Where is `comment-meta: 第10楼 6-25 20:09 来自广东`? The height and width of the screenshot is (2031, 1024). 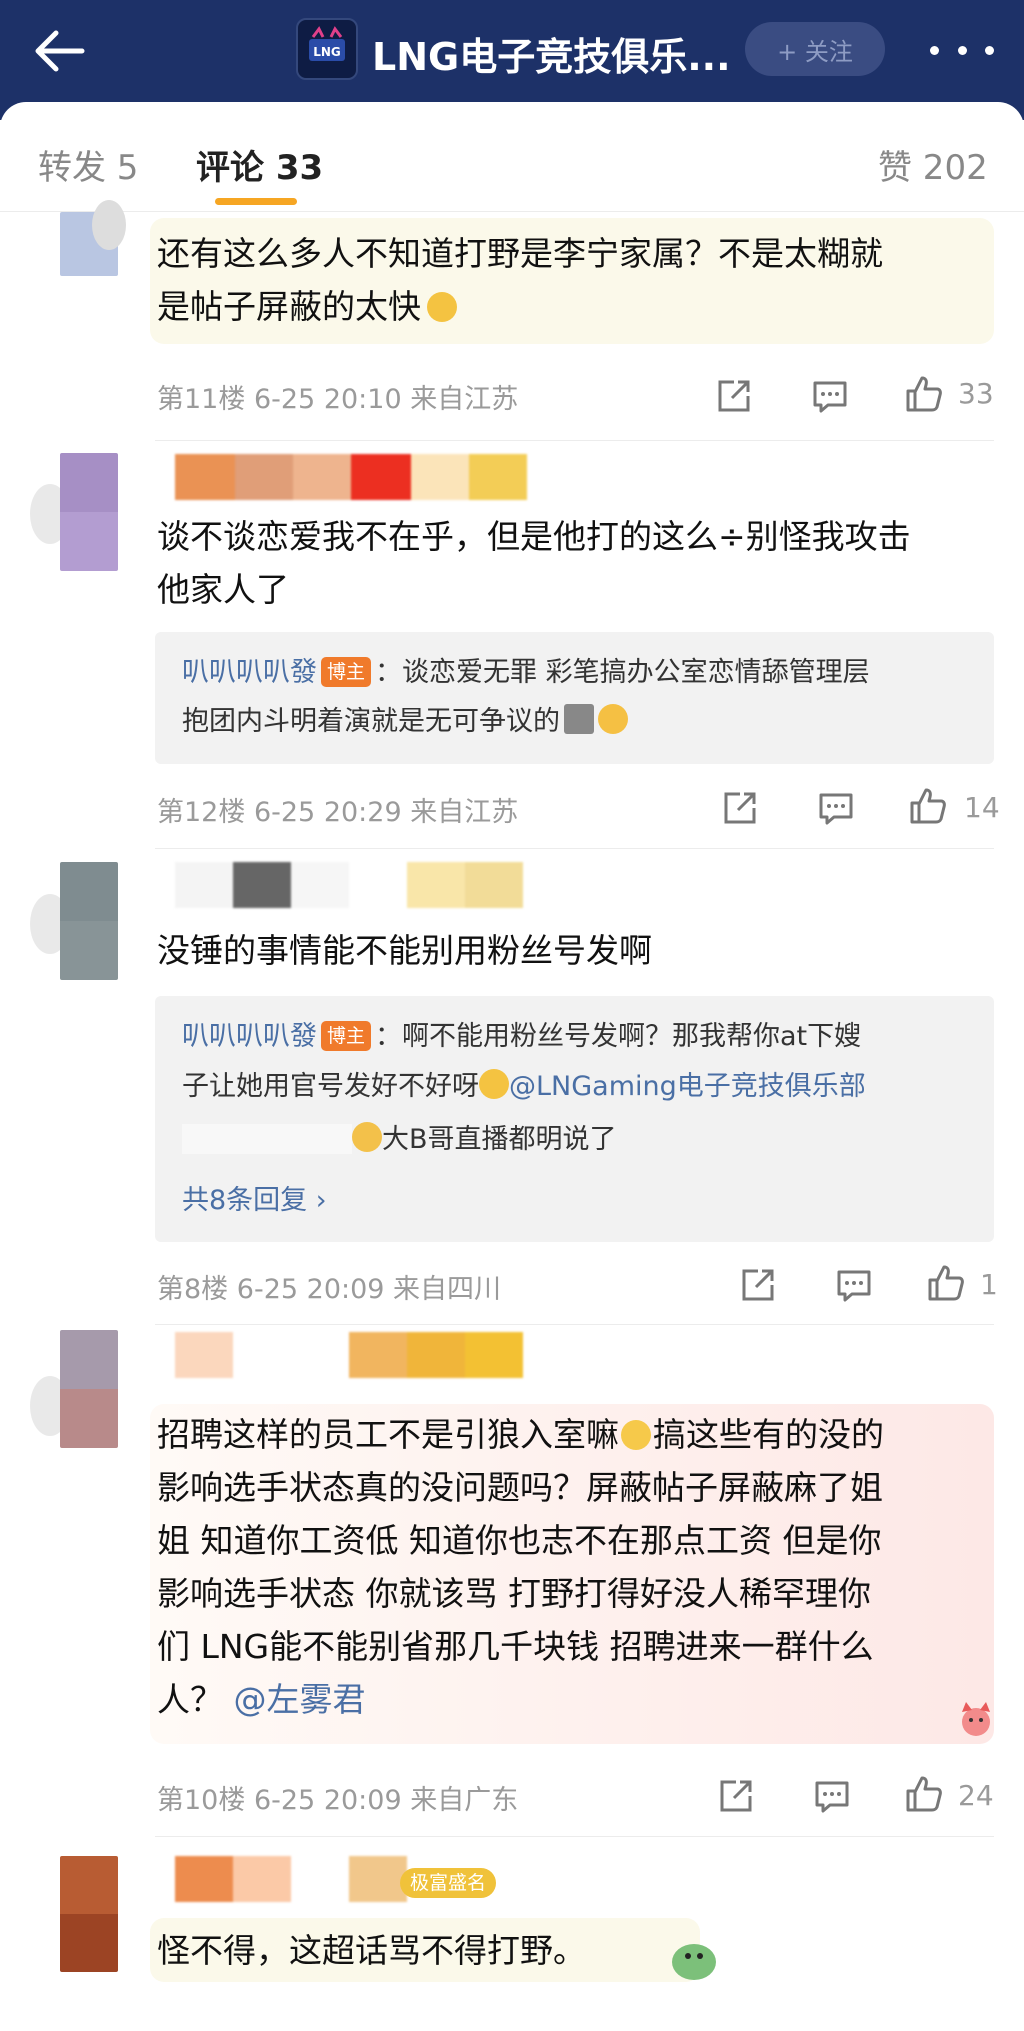
comment-meta: 第10楼 6-25 20:09 来自广东 is located at coordinates (337, 1797).